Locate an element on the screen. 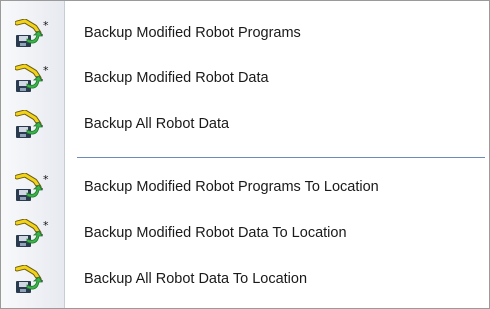 The width and height of the screenshot is (490, 309). menu-item-backup-all-robot-data: Backup All Robot Data is located at coordinates (245, 124).